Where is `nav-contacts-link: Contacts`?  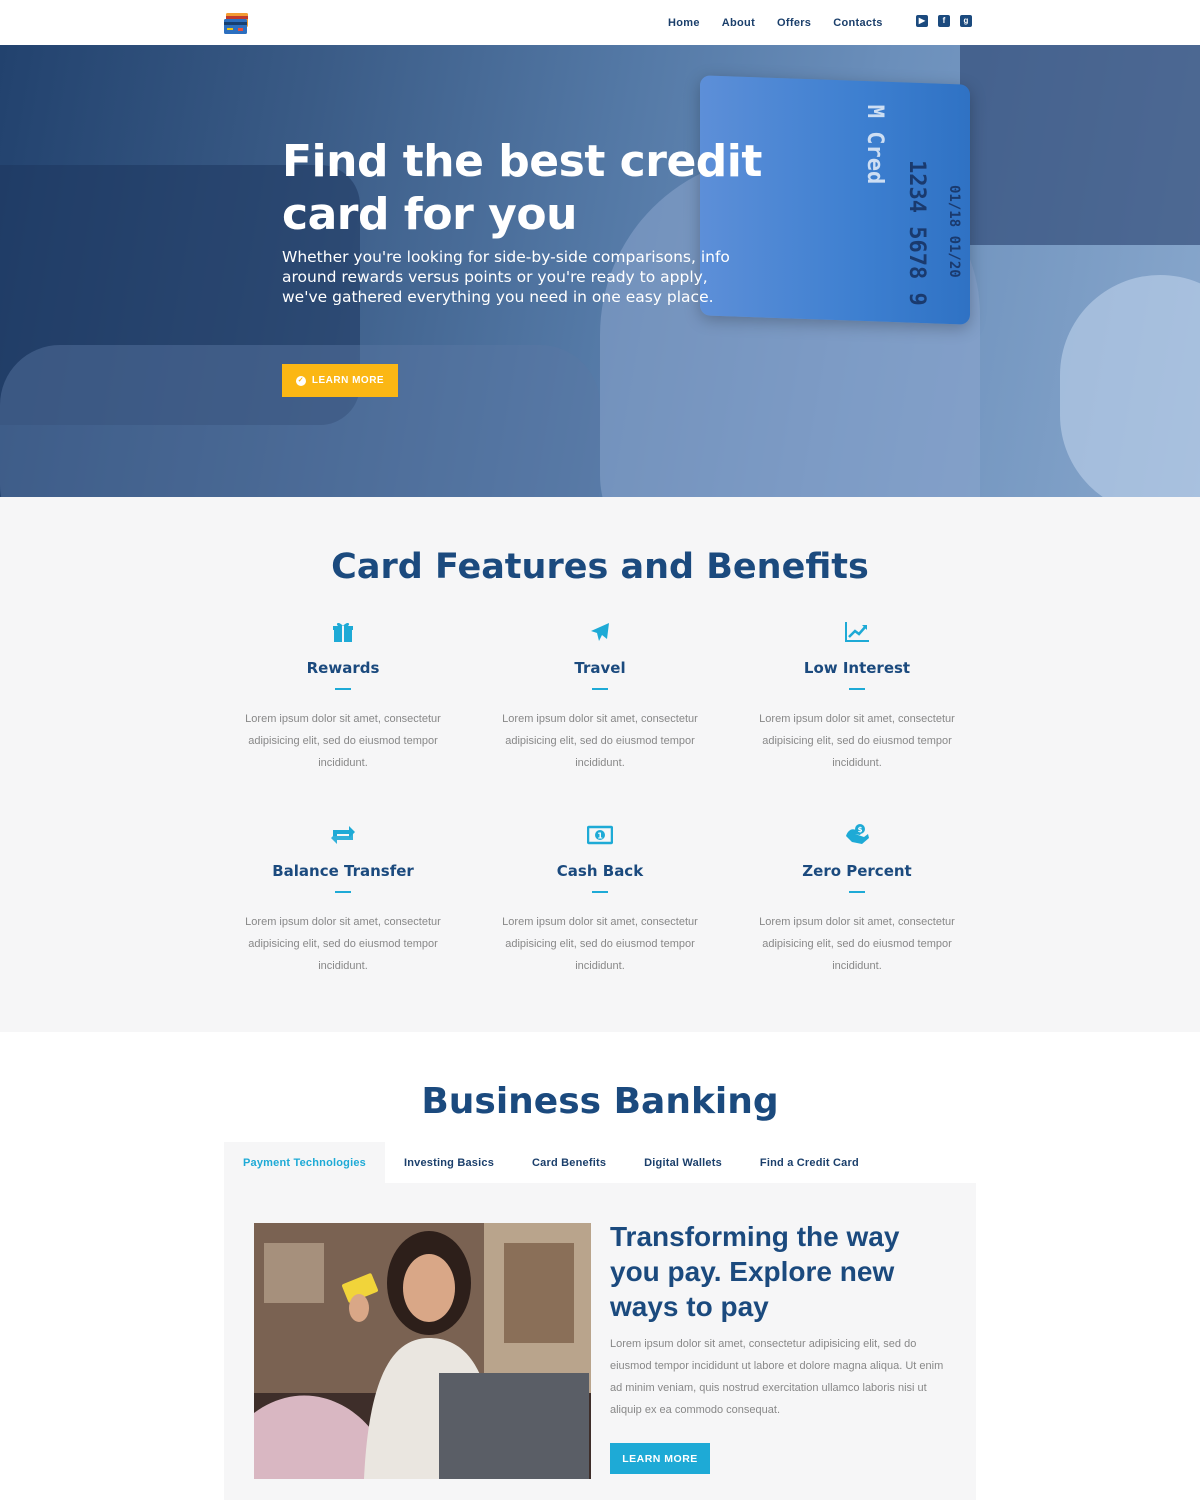
nav-contacts-link: Contacts is located at coordinates (857, 23).